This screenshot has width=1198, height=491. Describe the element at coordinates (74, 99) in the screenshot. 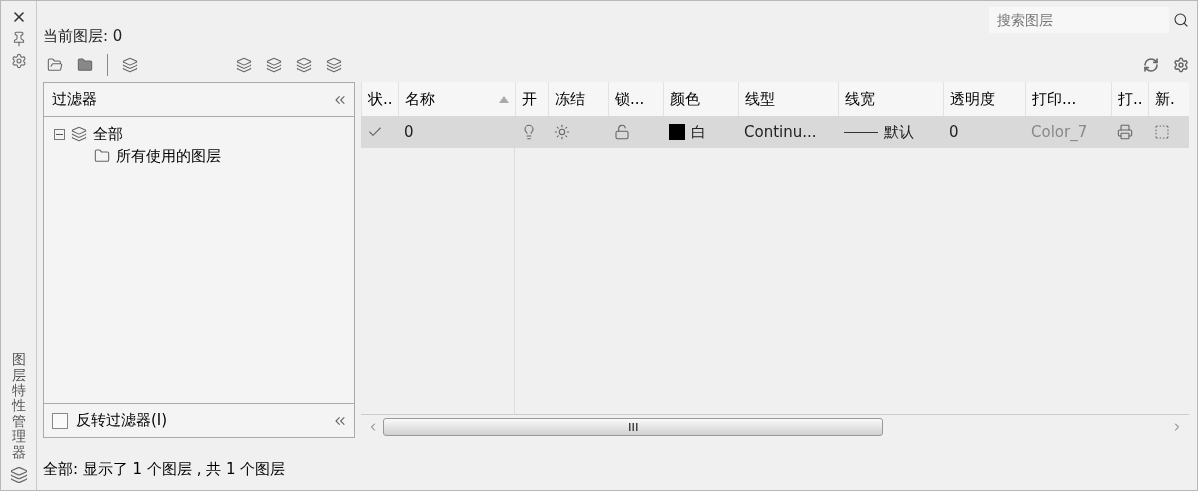

I see `filter-header: 过滤器` at that location.